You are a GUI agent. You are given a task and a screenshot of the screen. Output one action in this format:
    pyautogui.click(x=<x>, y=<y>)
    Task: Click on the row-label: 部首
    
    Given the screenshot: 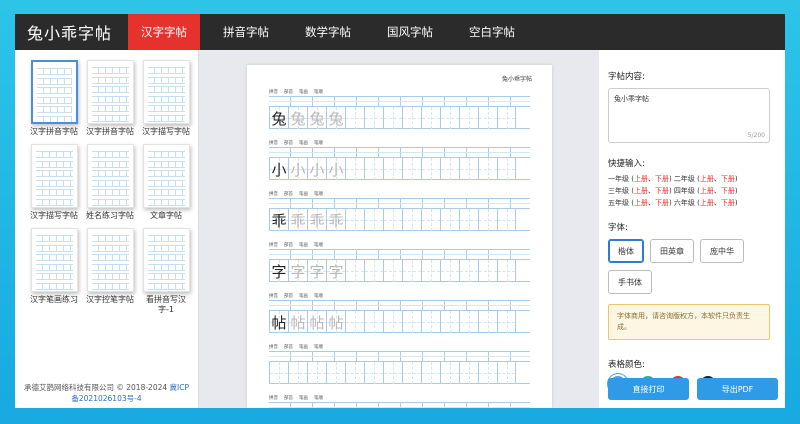 What is the action you would take?
    pyautogui.click(x=288, y=398)
    